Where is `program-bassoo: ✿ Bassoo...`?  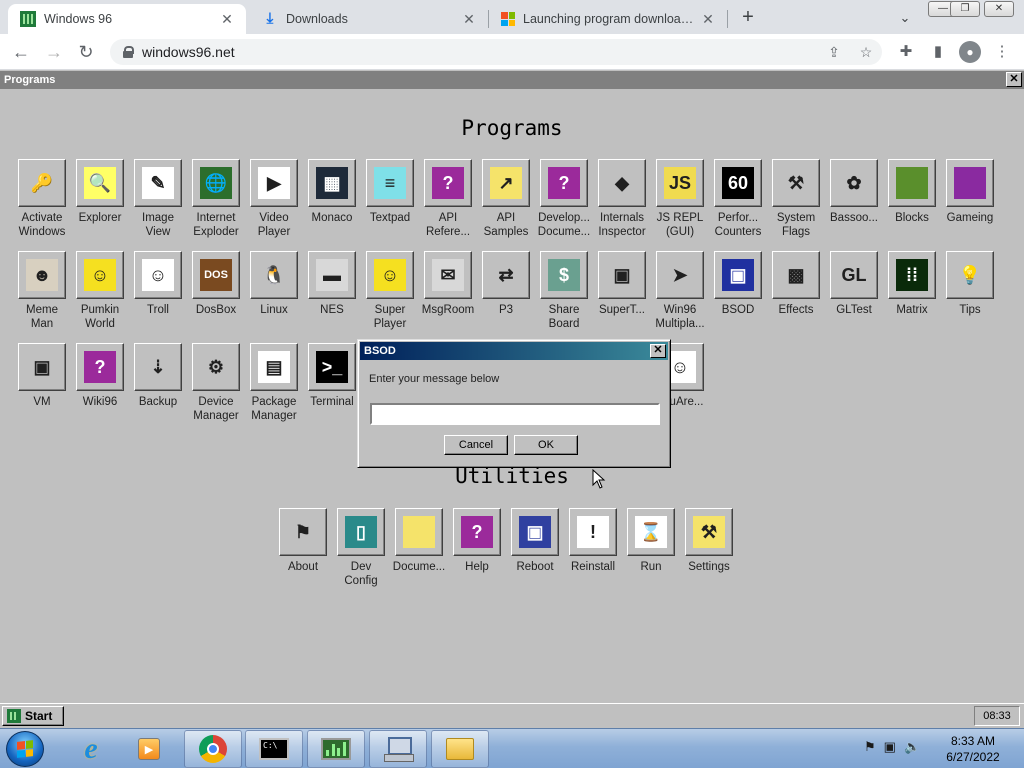
program-bassoo: ✿ Bassoo... is located at coordinates (854, 192).